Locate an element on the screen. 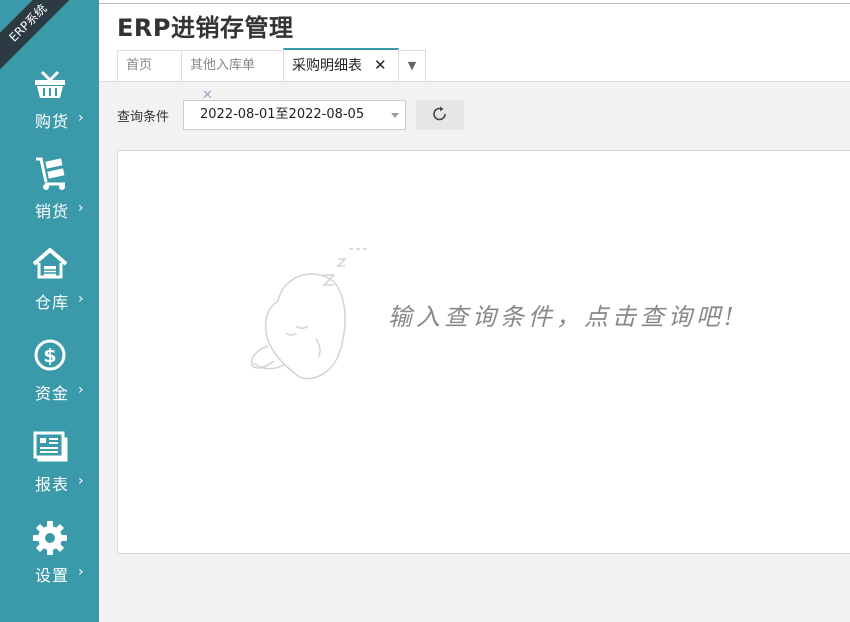 This screenshot has height=622, width=850. sidebar-item-label: 购货 is located at coordinates (52, 121).